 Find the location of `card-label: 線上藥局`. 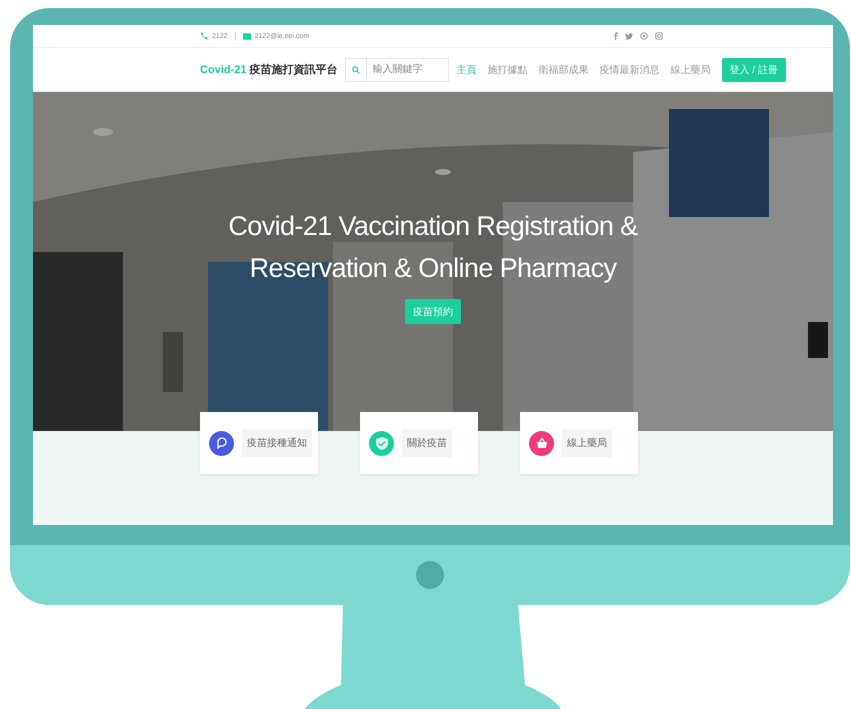

card-label: 線上藥局 is located at coordinates (587, 443).